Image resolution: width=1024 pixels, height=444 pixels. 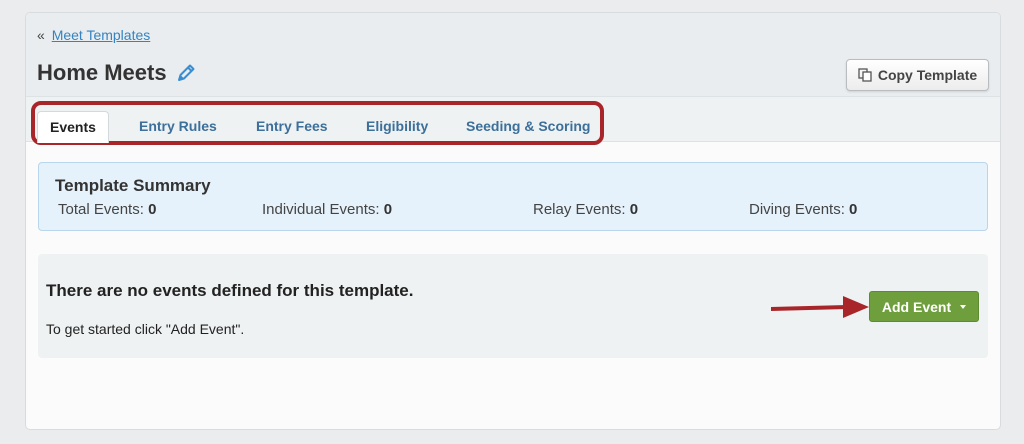 I want to click on tab-seeding-scoring: Seeding & Scoring, so click(x=528, y=126).